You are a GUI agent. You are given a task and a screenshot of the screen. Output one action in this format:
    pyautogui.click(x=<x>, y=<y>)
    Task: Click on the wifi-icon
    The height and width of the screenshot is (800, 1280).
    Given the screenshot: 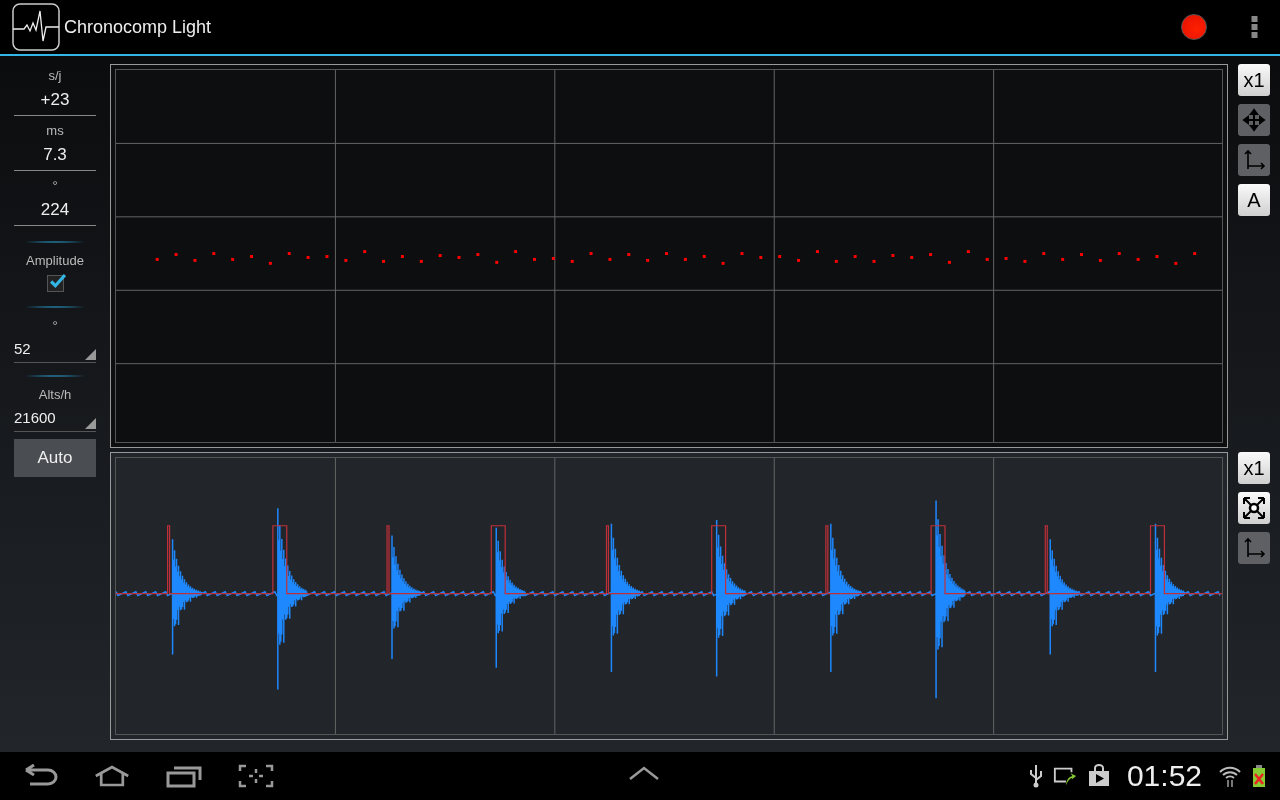 What is the action you would take?
    pyautogui.click(x=1230, y=776)
    